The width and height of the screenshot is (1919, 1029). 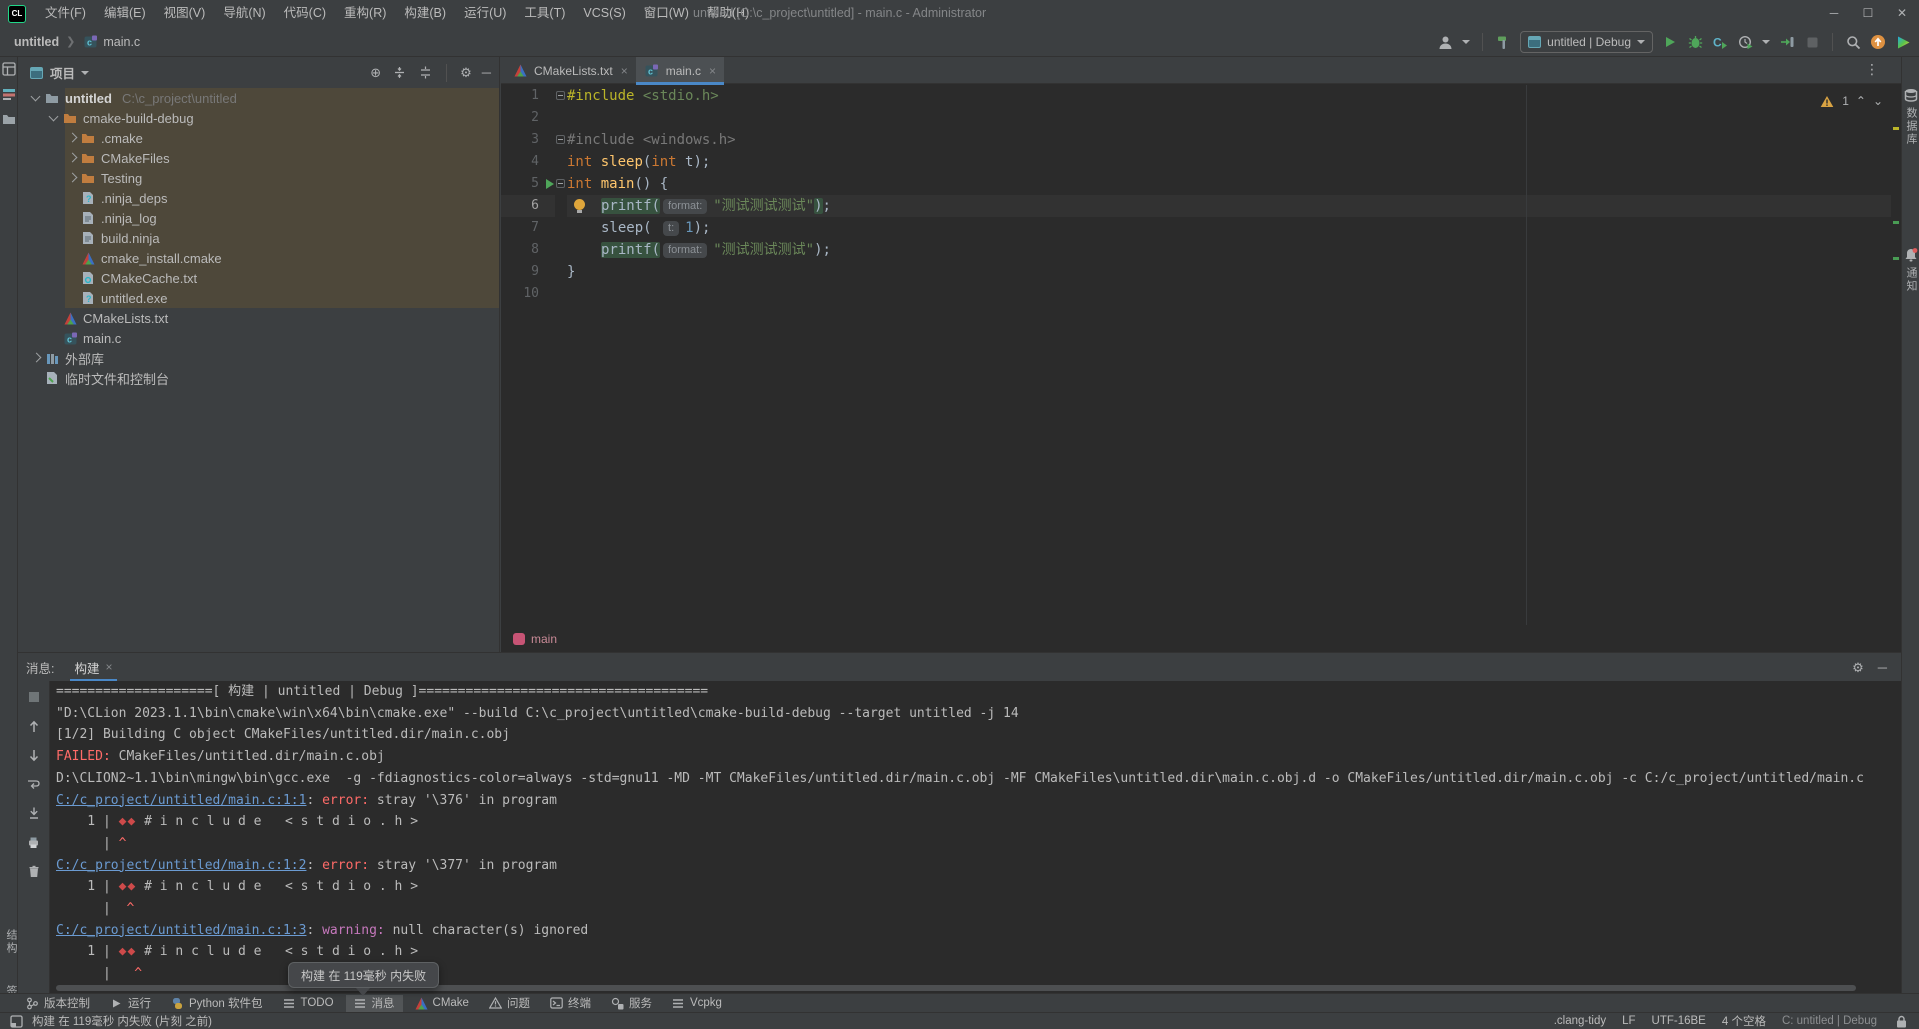 What do you see at coordinates (1858, 667) in the screenshot?
I see `messages-settings-gear-icon: ⚙` at bounding box center [1858, 667].